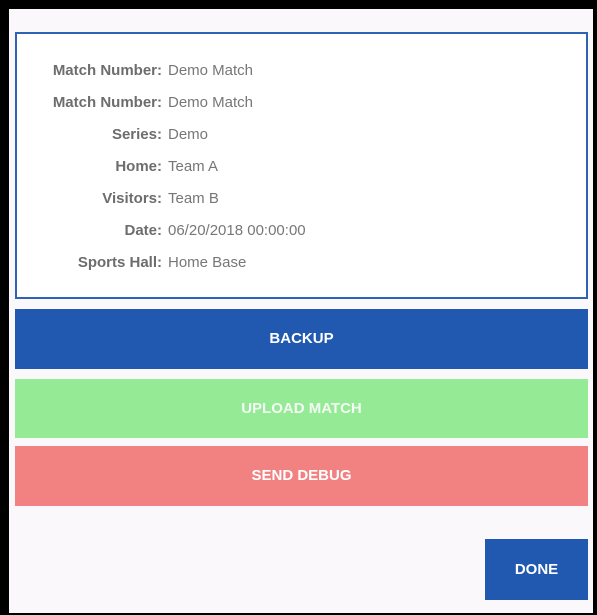 The width and height of the screenshot is (597, 615). Describe the element at coordinates (119, 262) in the screenshot. I see `sports-hall-label: Sports Hall:` at that location.